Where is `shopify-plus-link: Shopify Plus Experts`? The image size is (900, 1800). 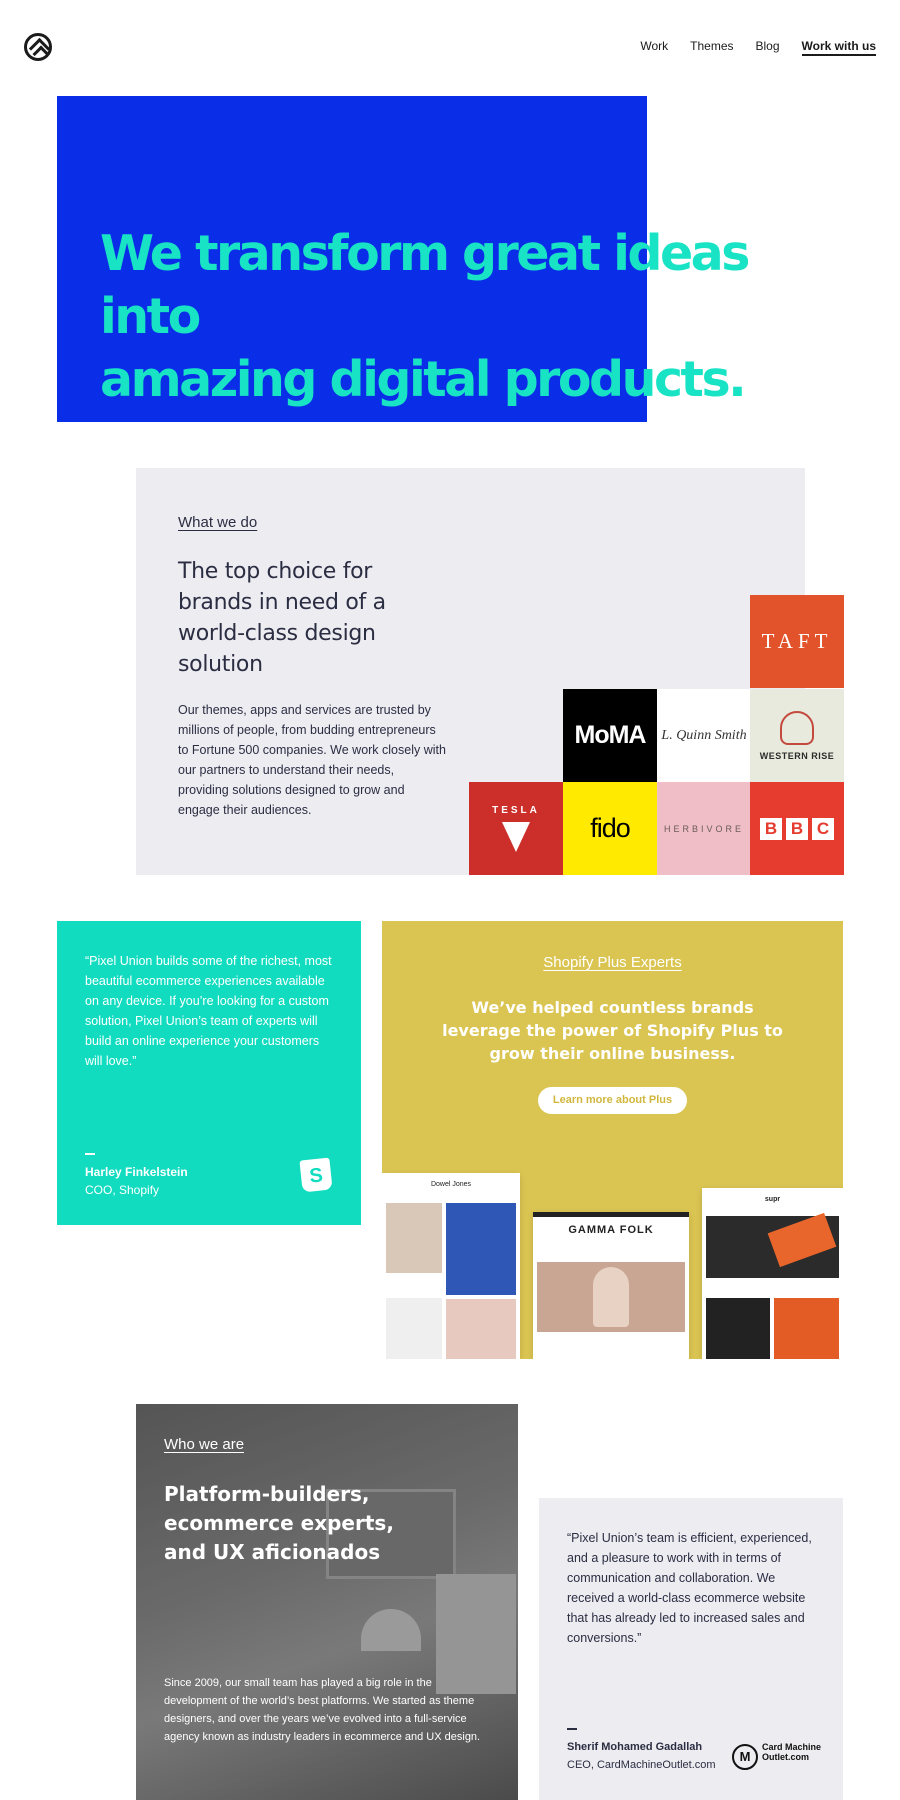
shopify-plus-link: Shopify Plus Experts is located at coordinates (612, 962).